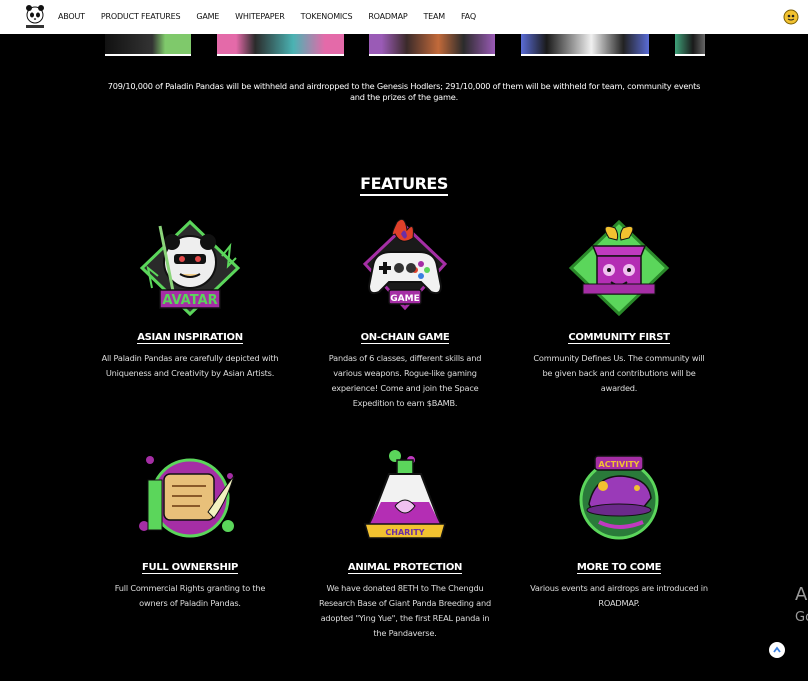  Describe the element at coordinates (405, 568) in the screenshot. I see `feature-title: ANIMAL PROTECTION` at that location.